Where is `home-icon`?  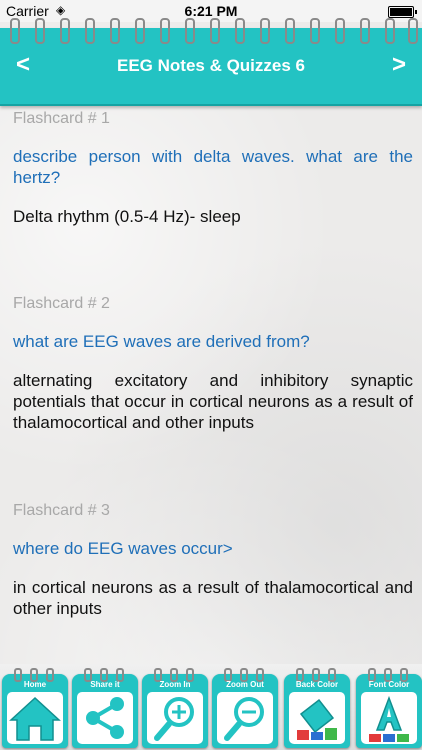
home-icon is located at coordinates (35, 718).